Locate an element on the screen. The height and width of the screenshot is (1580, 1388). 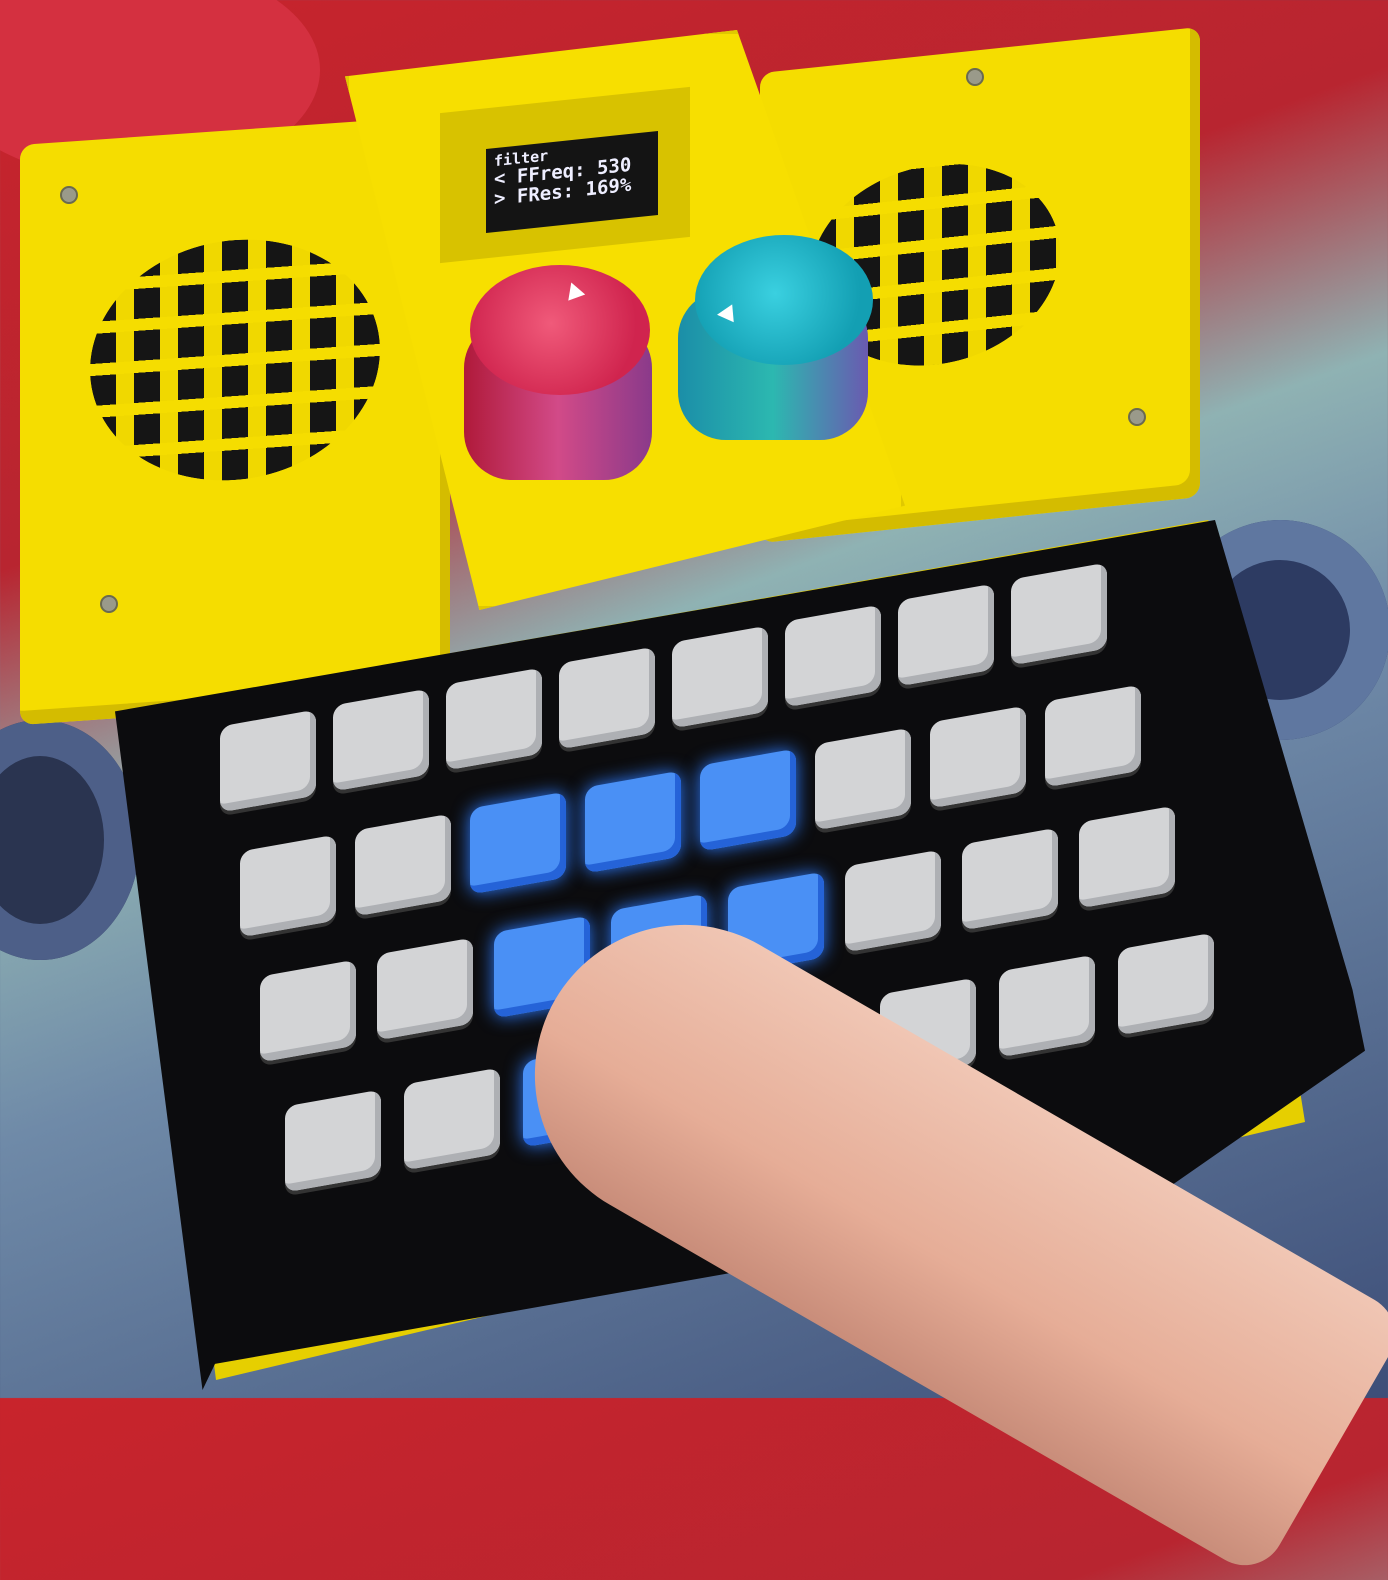
fabric-pattern is located at coordinates (70, 840).